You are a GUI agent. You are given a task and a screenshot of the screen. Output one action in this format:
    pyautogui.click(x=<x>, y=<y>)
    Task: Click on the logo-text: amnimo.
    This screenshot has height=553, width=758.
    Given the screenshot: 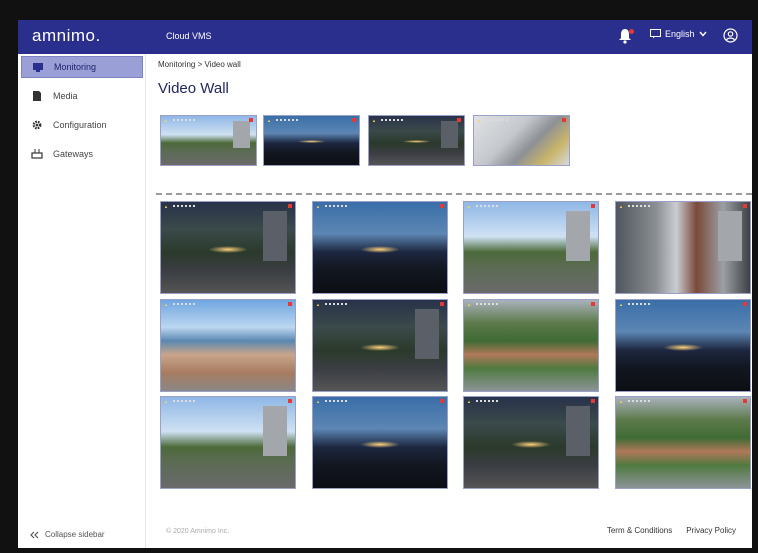 What is the action you would take?
    pyautogui.click(x=66, y=35)
    